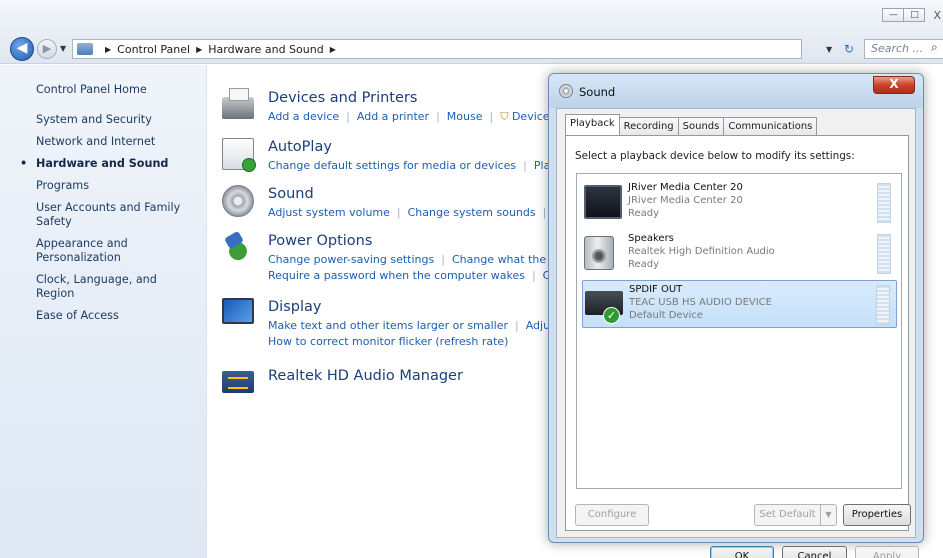 Image resolution: width=943 pixels, height=558 pixels. I want to click on breadcrumb-hardware-and-sound: Hardware and Sound, so click(265, 49).